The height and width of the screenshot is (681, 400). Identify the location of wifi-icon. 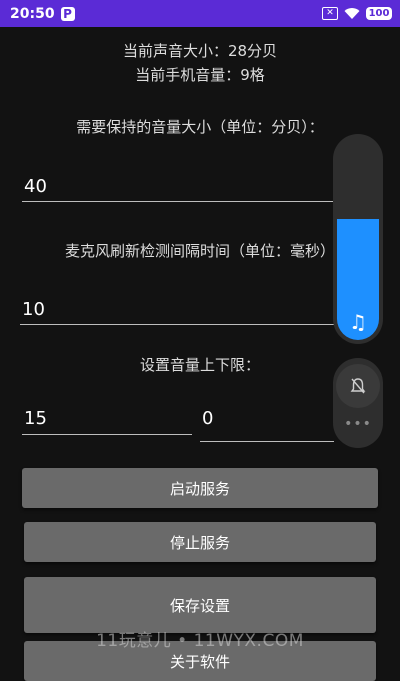
(352, 13).